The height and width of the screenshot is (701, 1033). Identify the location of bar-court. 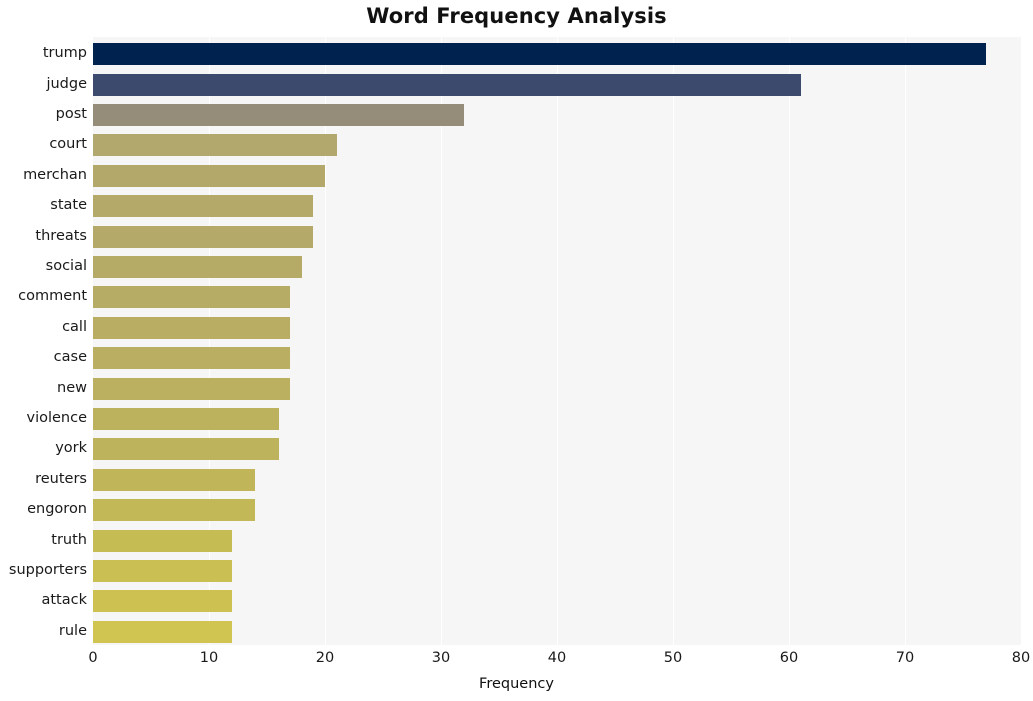
(215, 145).